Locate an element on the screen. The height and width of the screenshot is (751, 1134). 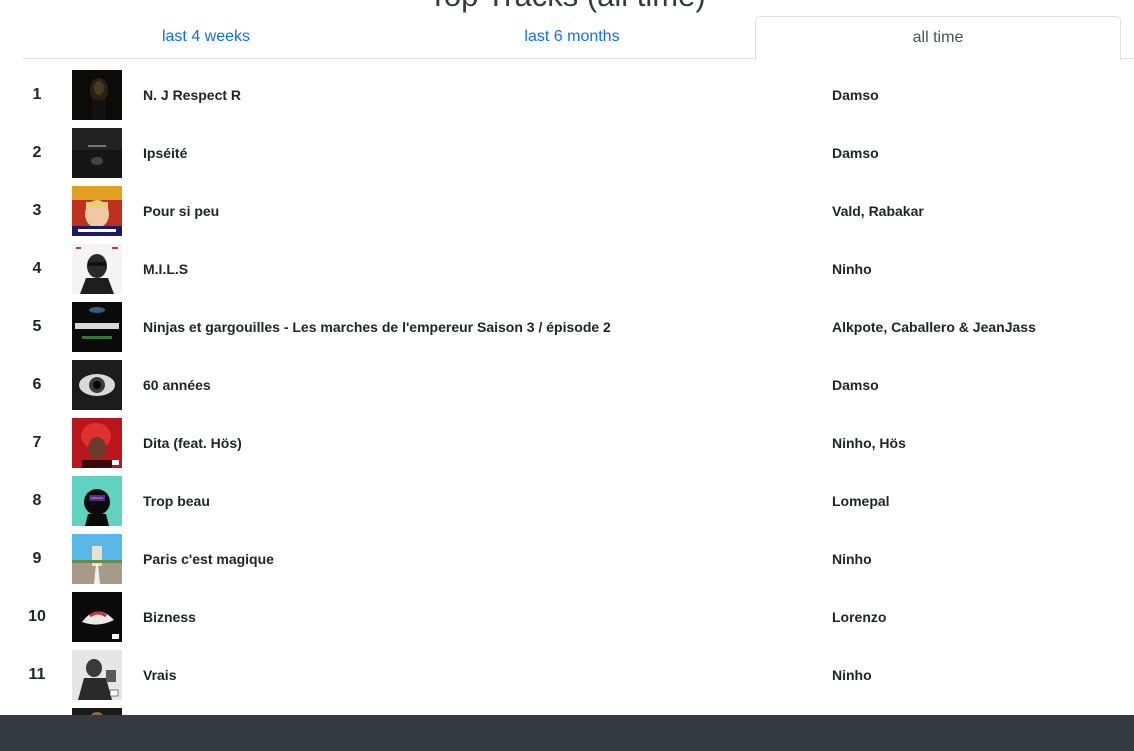
track-row: 10 Bizness Lorenzo is located at coordinates (567, 617).